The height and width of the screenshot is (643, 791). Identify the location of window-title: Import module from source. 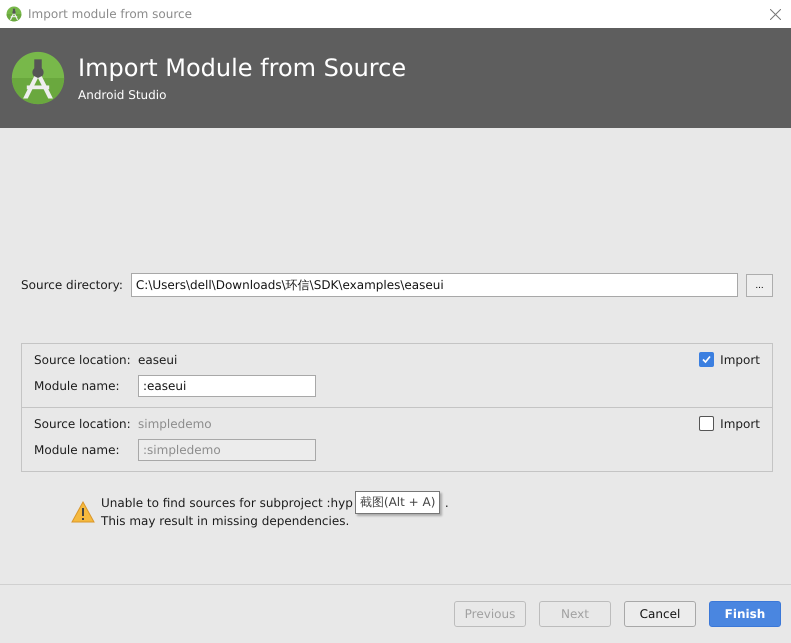
(111, 14).